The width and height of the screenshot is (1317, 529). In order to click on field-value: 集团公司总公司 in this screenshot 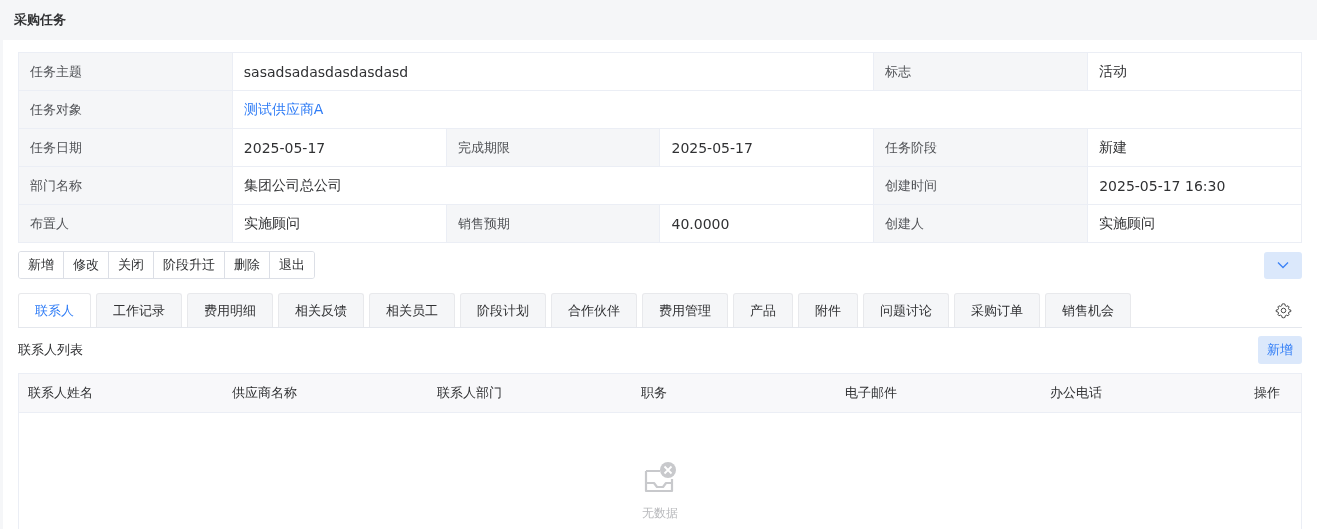, I will do `click(292, 185)`.